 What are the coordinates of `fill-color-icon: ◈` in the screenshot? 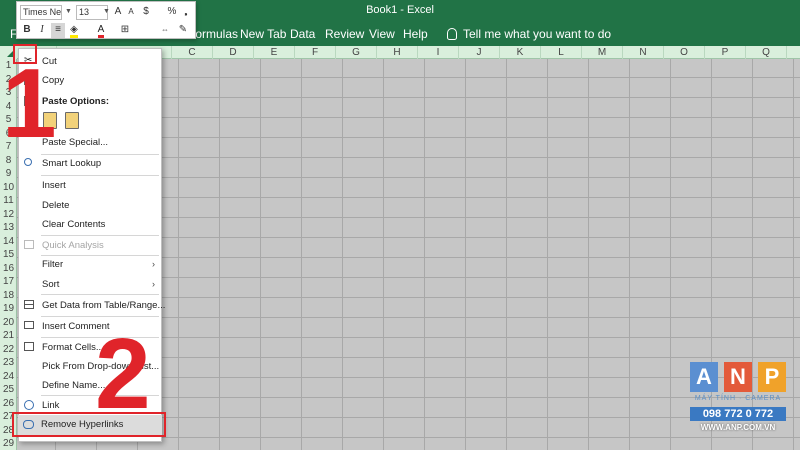 It's located at (74, 30).